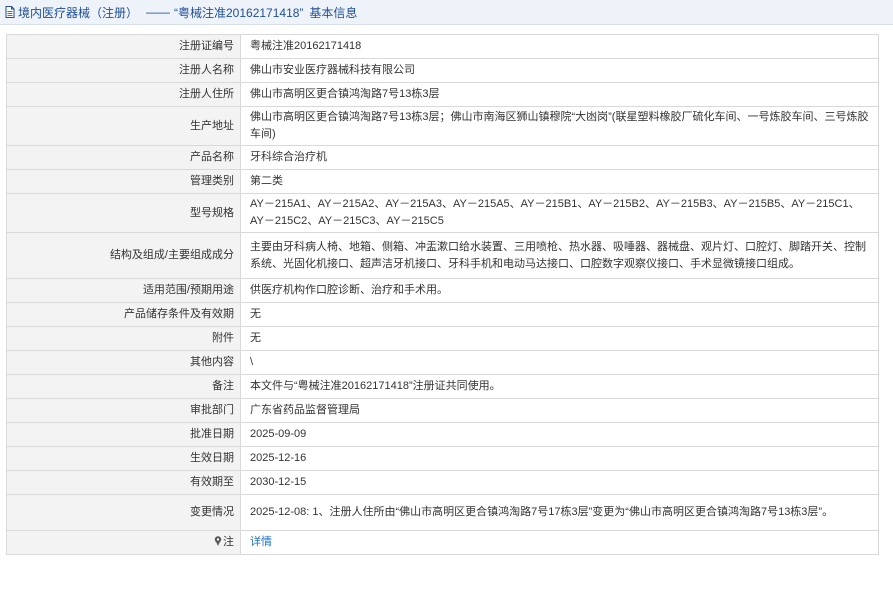 The image size is (893, 599). Describe the element at coordinates (123, 482) in the screenshot. I see `row-label: 有效期至` at that location.